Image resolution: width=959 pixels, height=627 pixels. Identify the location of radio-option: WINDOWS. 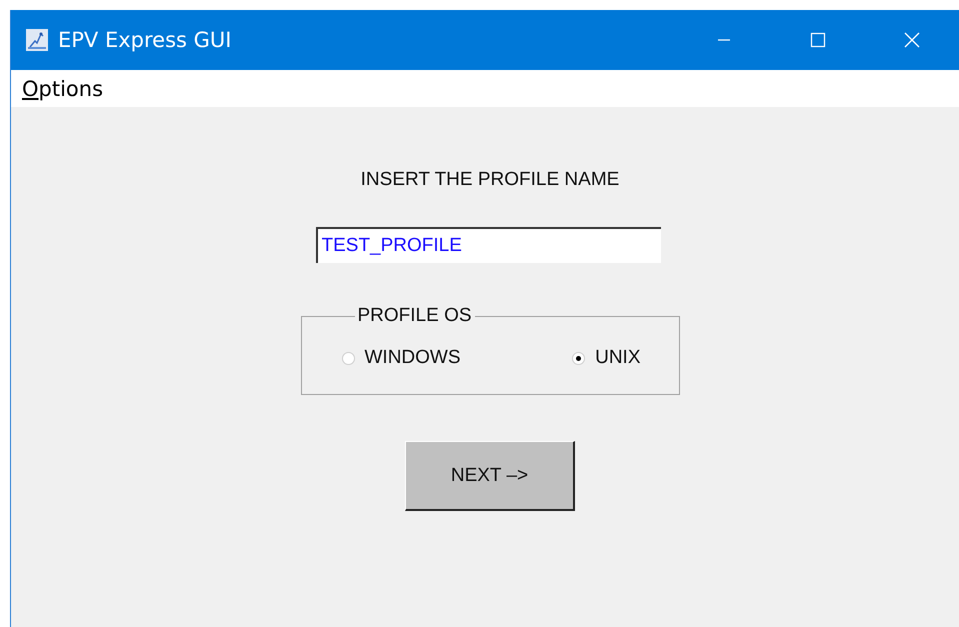
(401, 358).